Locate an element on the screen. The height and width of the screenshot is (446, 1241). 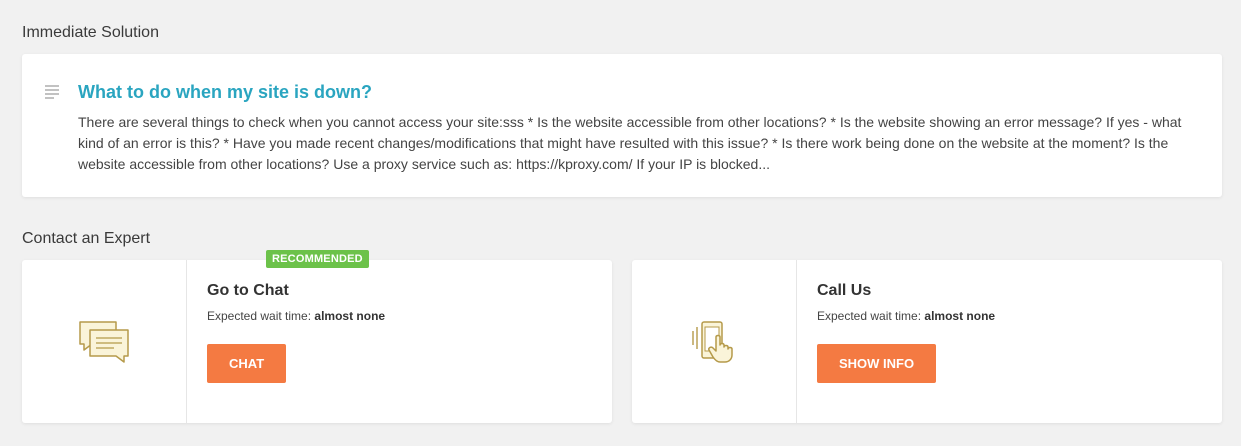
chat-option-title: Go to Chat is located at coordinates (248, 290).